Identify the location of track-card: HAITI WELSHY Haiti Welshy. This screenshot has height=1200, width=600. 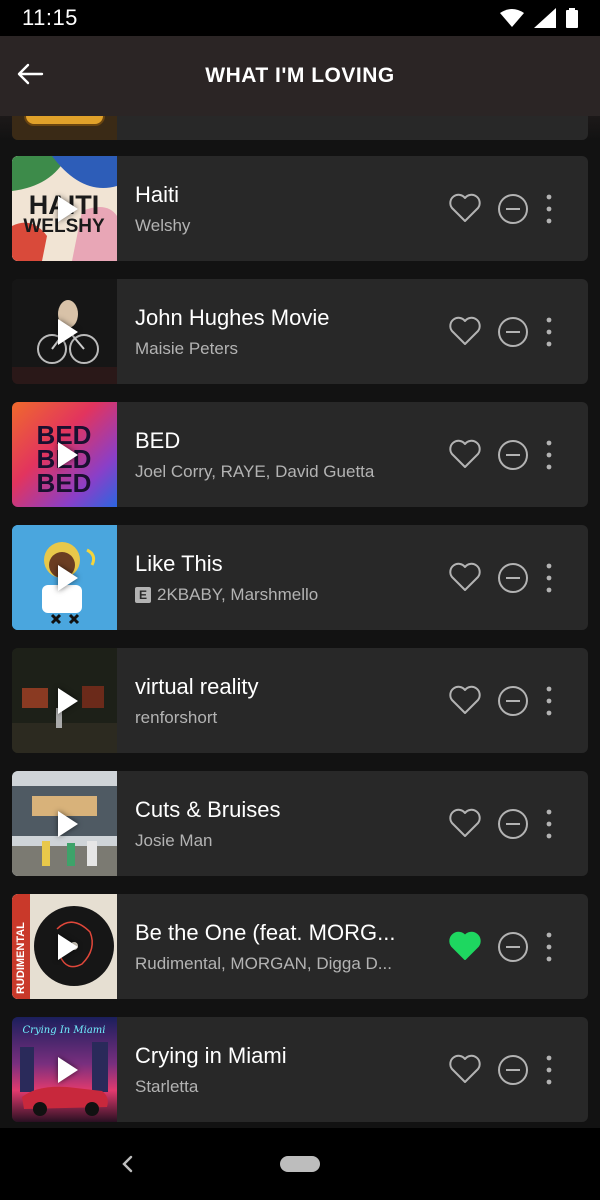
(300, 208).